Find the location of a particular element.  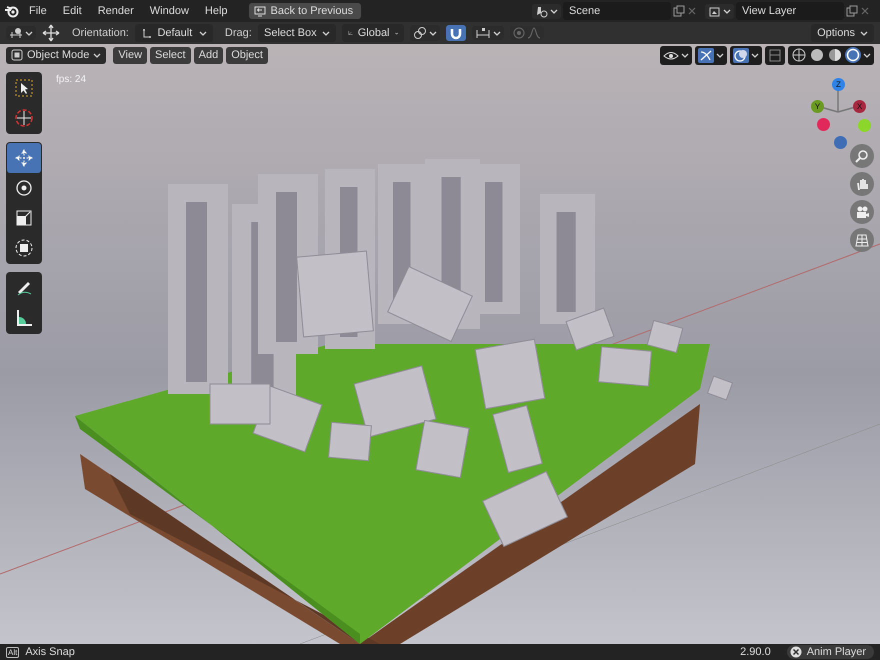

orientation-label: Orientation: is located at coordinates (100, 33).